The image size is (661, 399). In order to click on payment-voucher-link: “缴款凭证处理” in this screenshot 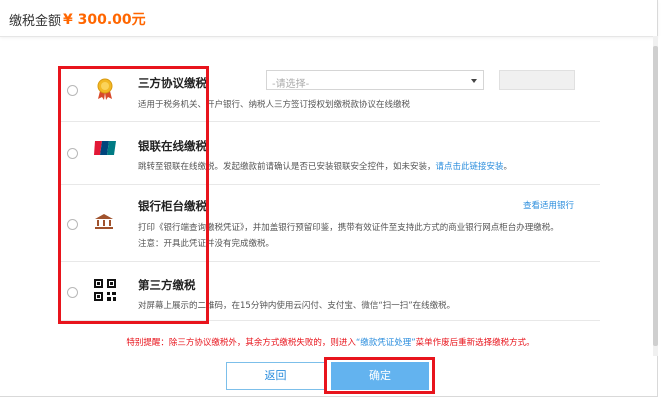, I will do `click(386, 343)`.